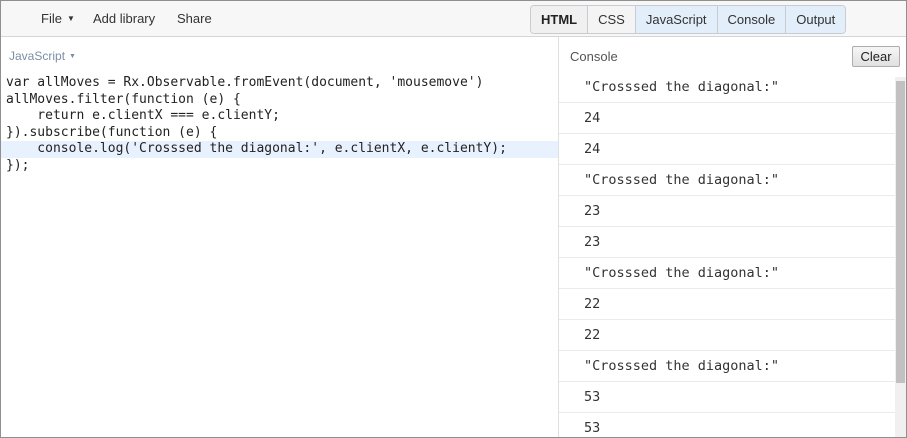 The width and height of the screenshot is (907, 438). What do you see at coordinates (559, 19) in the screenshot?
I see `tab-html: HTML` at bounding box center [559, 19].